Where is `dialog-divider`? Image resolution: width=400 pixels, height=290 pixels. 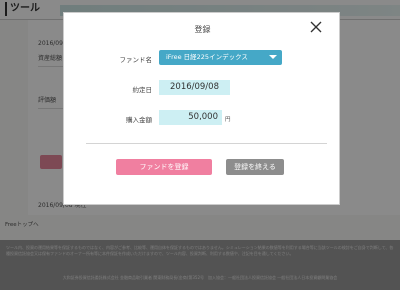
dialog-divider is located at coordinates (206, 143).